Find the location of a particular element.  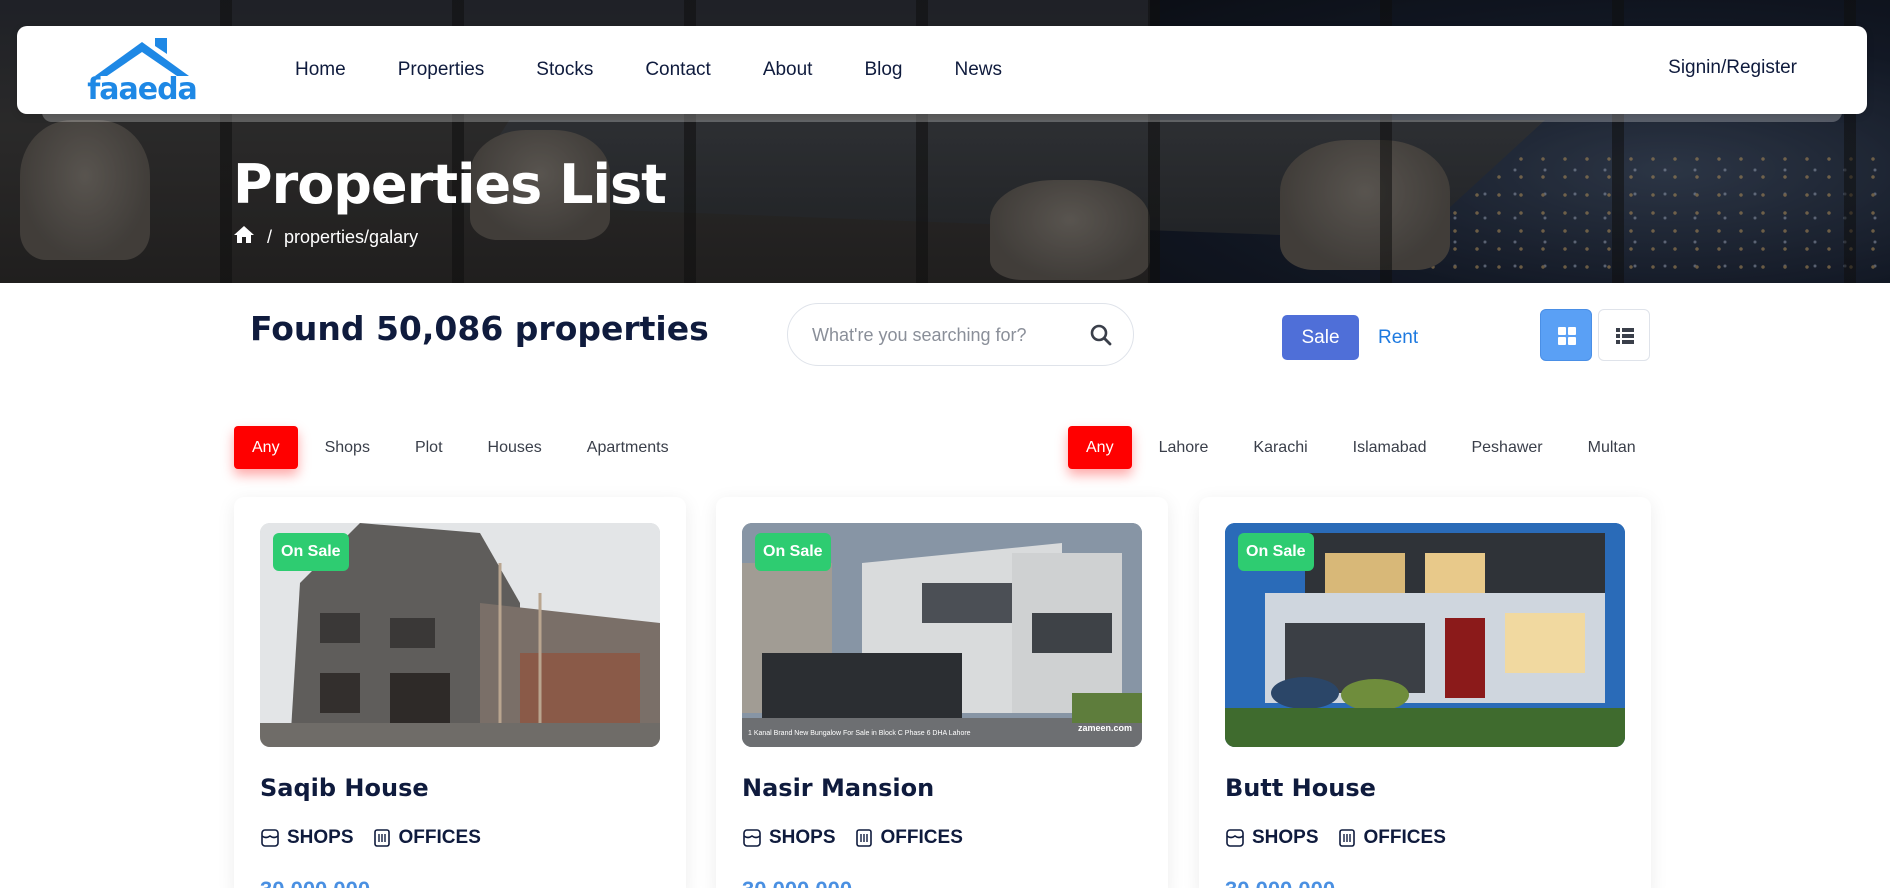

search-box is located at coordinates (960, 334).